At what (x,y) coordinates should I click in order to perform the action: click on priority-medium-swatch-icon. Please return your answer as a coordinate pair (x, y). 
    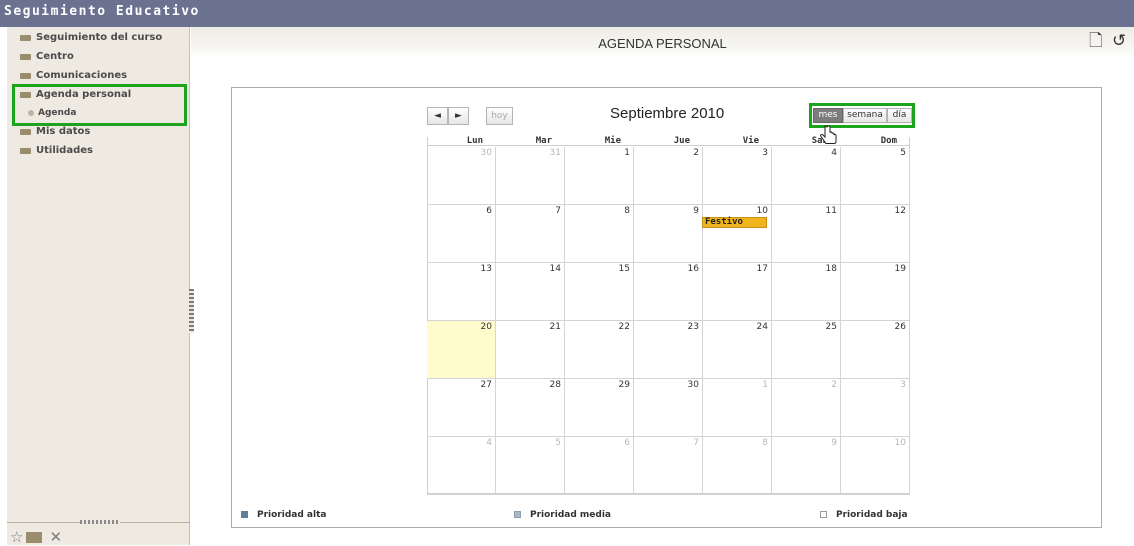
    Looking at the image, I should click on (517, 514).